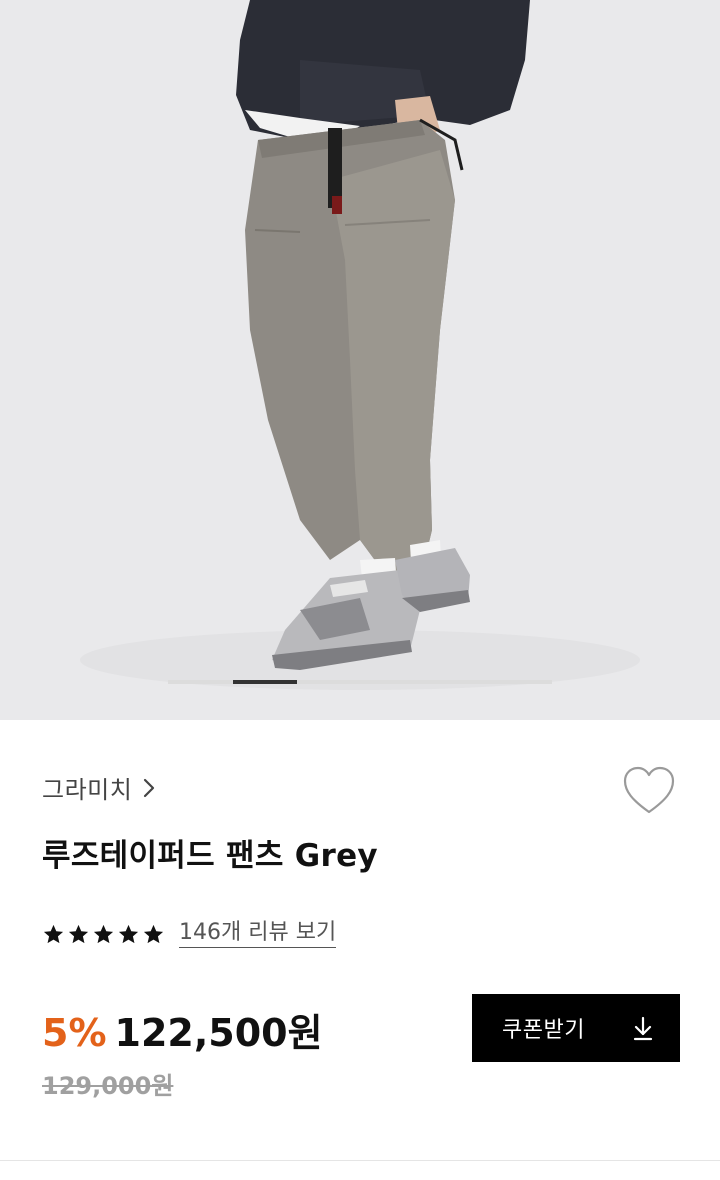 The width and height of the screenshot is (720, 1180). I want to click on review-link: 146개 리뷰 보기, so click(258, 934).